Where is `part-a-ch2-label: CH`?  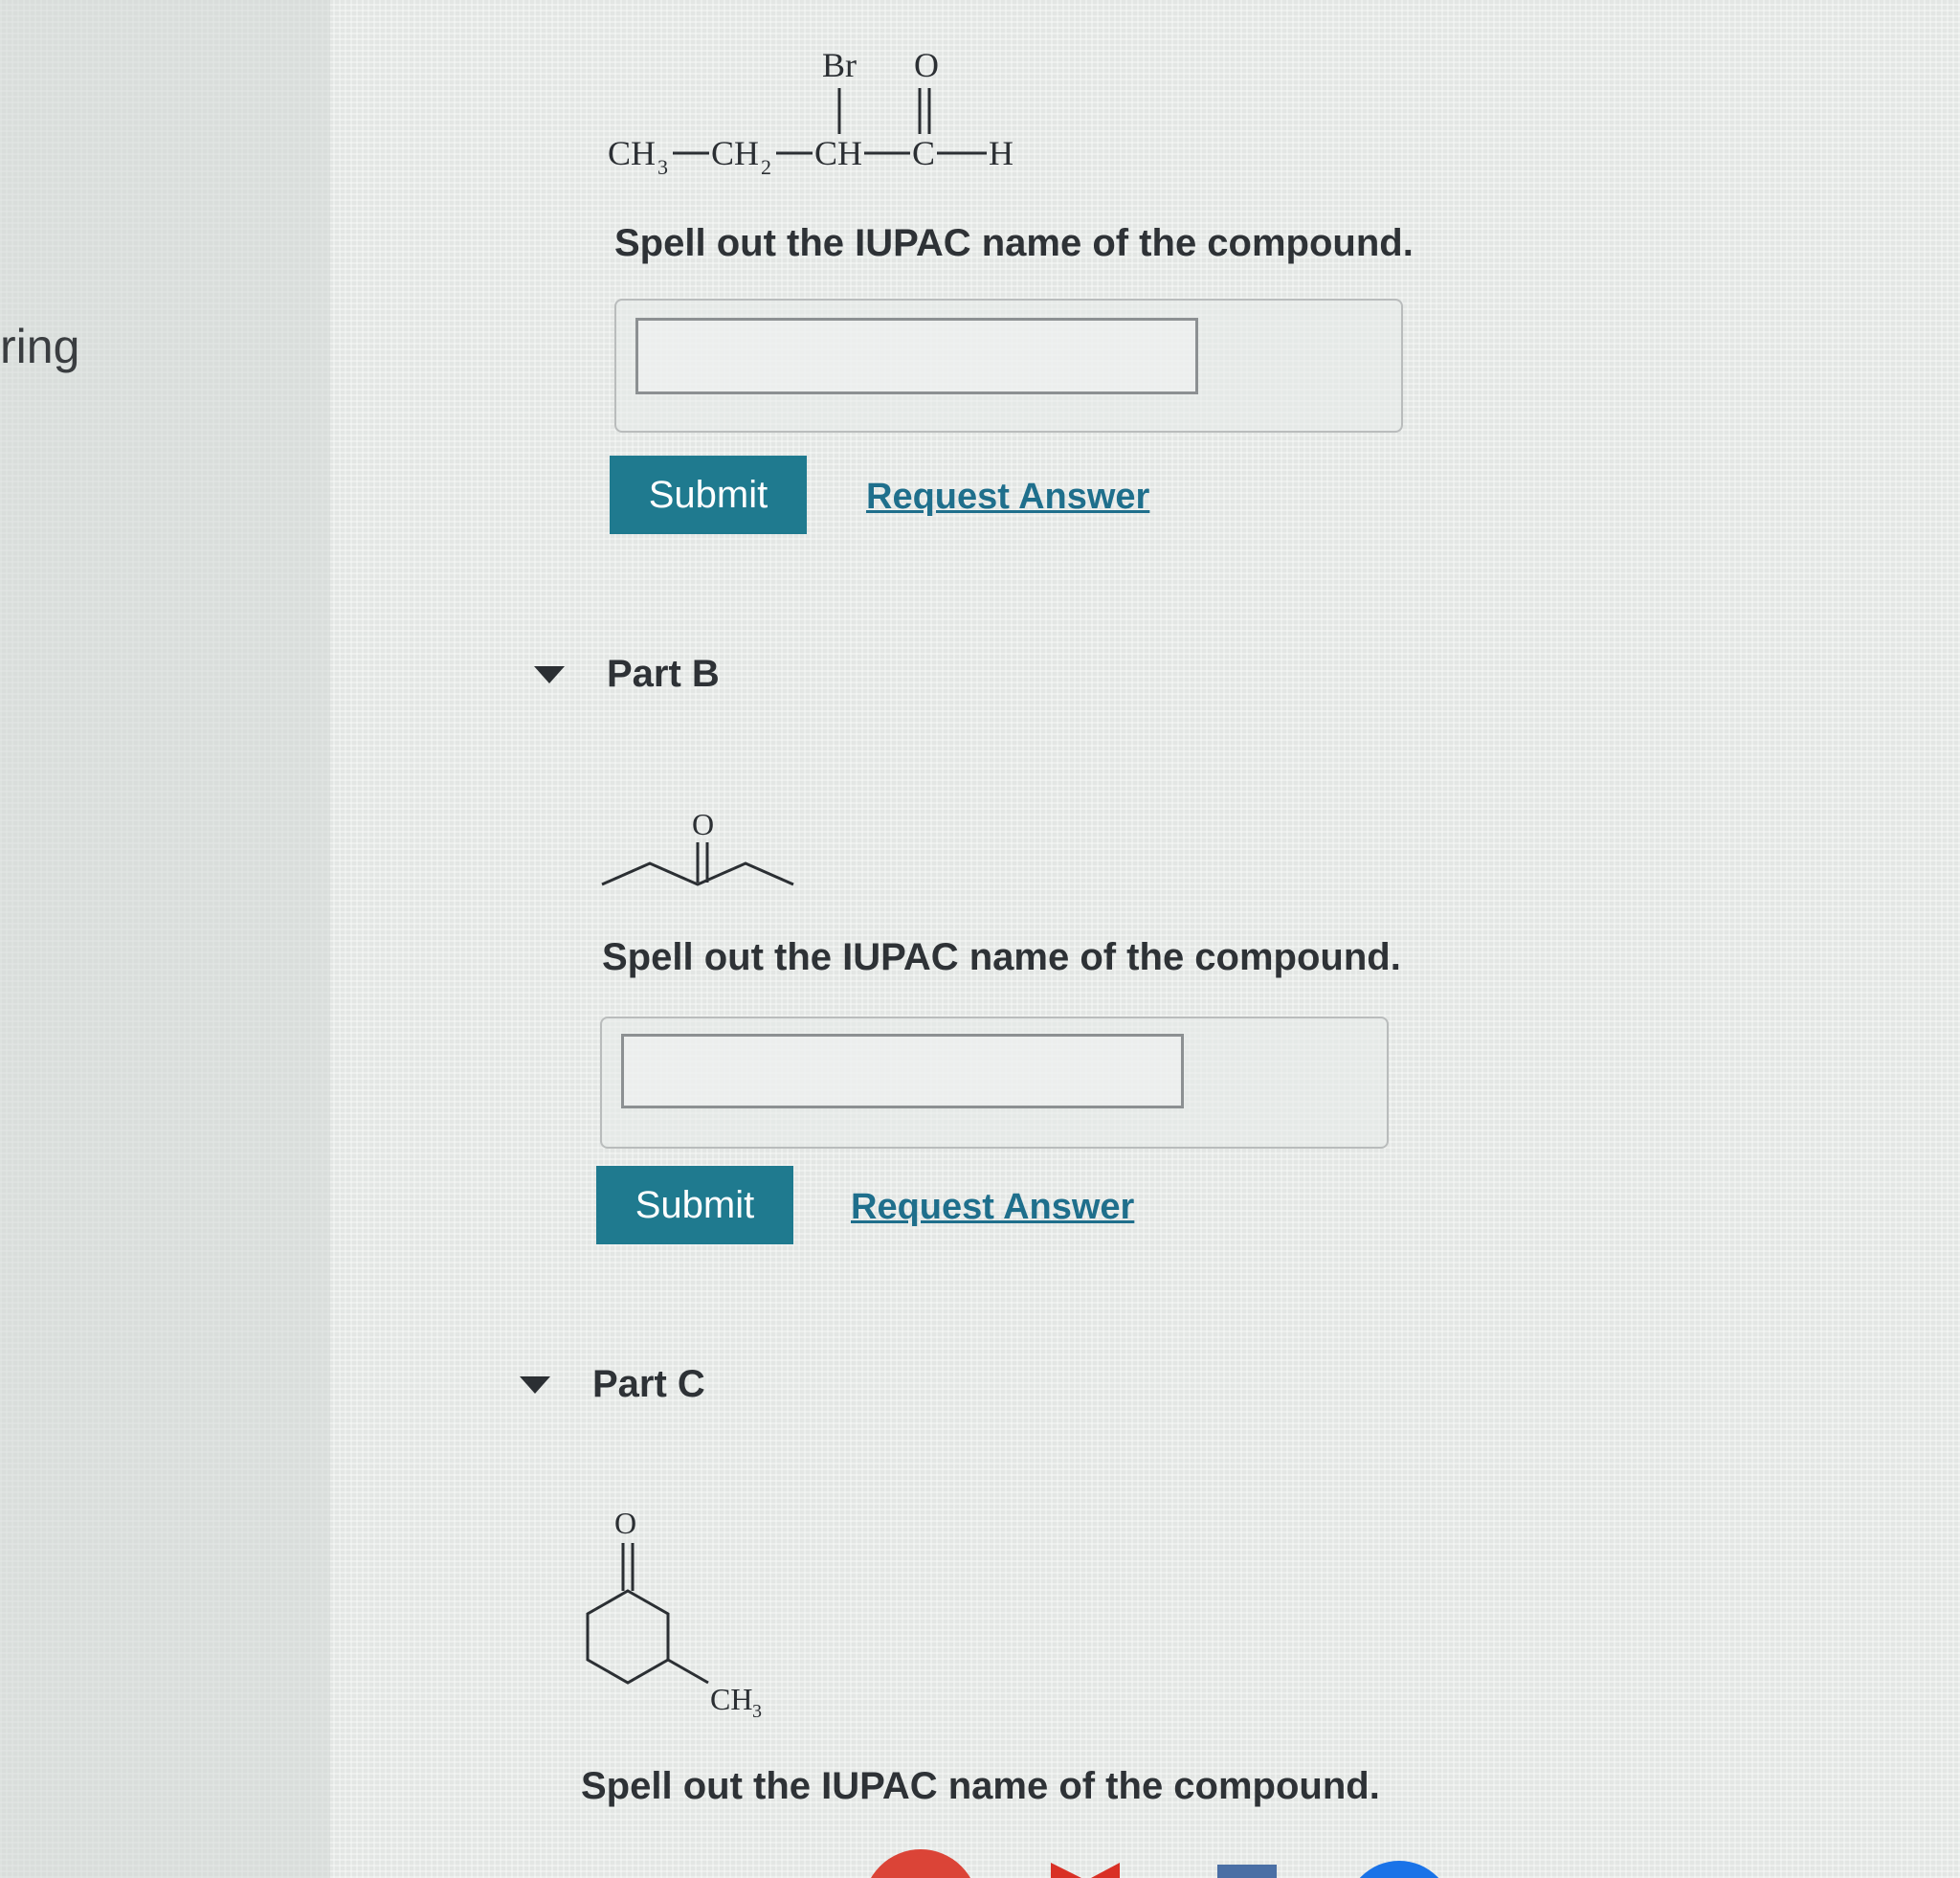
part-a-ch2-label: CH is located at coordinates (735, 153).